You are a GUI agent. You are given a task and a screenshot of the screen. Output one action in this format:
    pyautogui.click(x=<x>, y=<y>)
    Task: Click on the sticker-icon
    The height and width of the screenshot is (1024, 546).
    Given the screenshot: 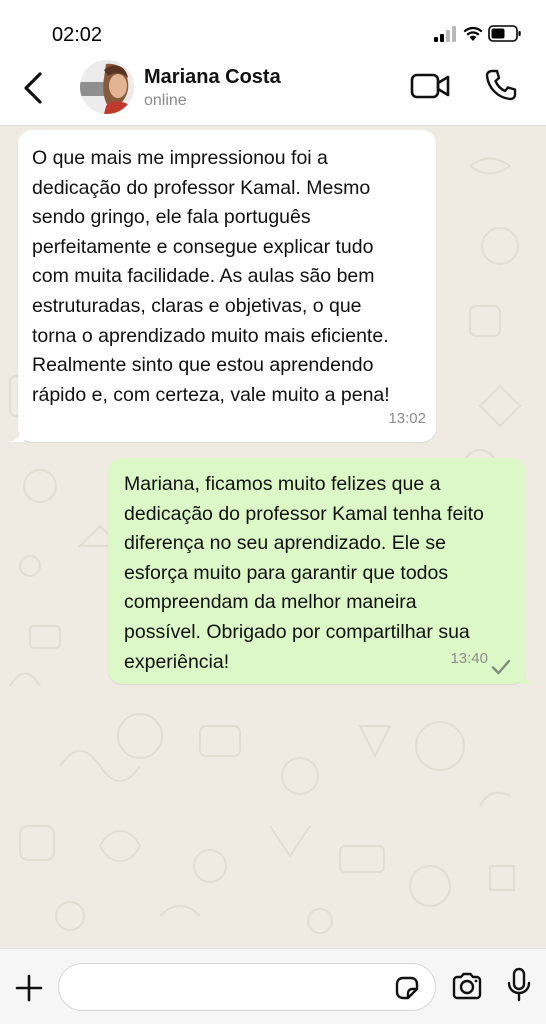 What is the action you would take?
    pyautogui.click(x=407, y=988)
    